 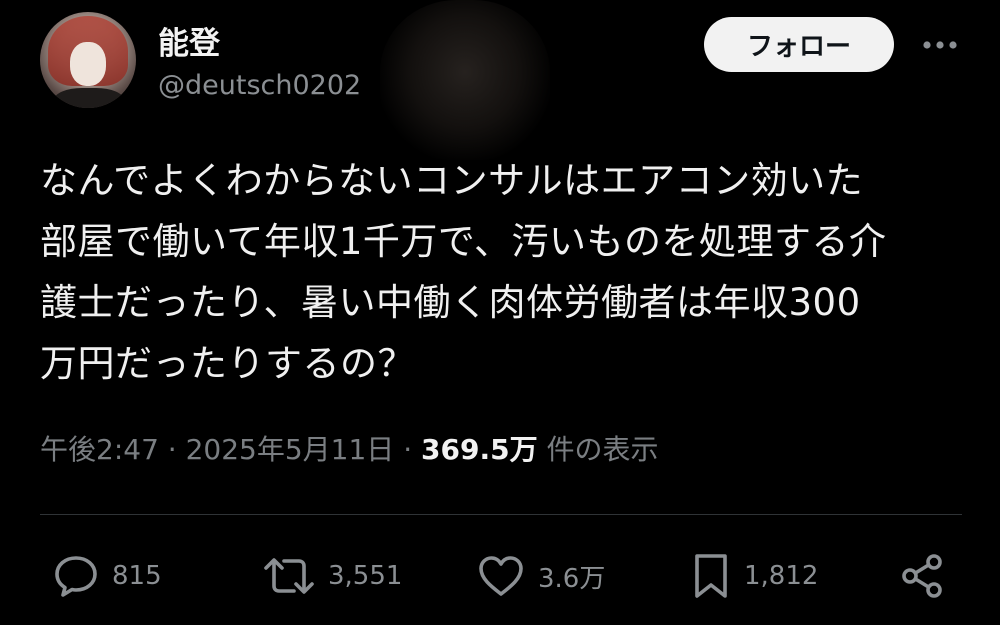 I want to click on reply-button: 815, so click(x=107, y=576).